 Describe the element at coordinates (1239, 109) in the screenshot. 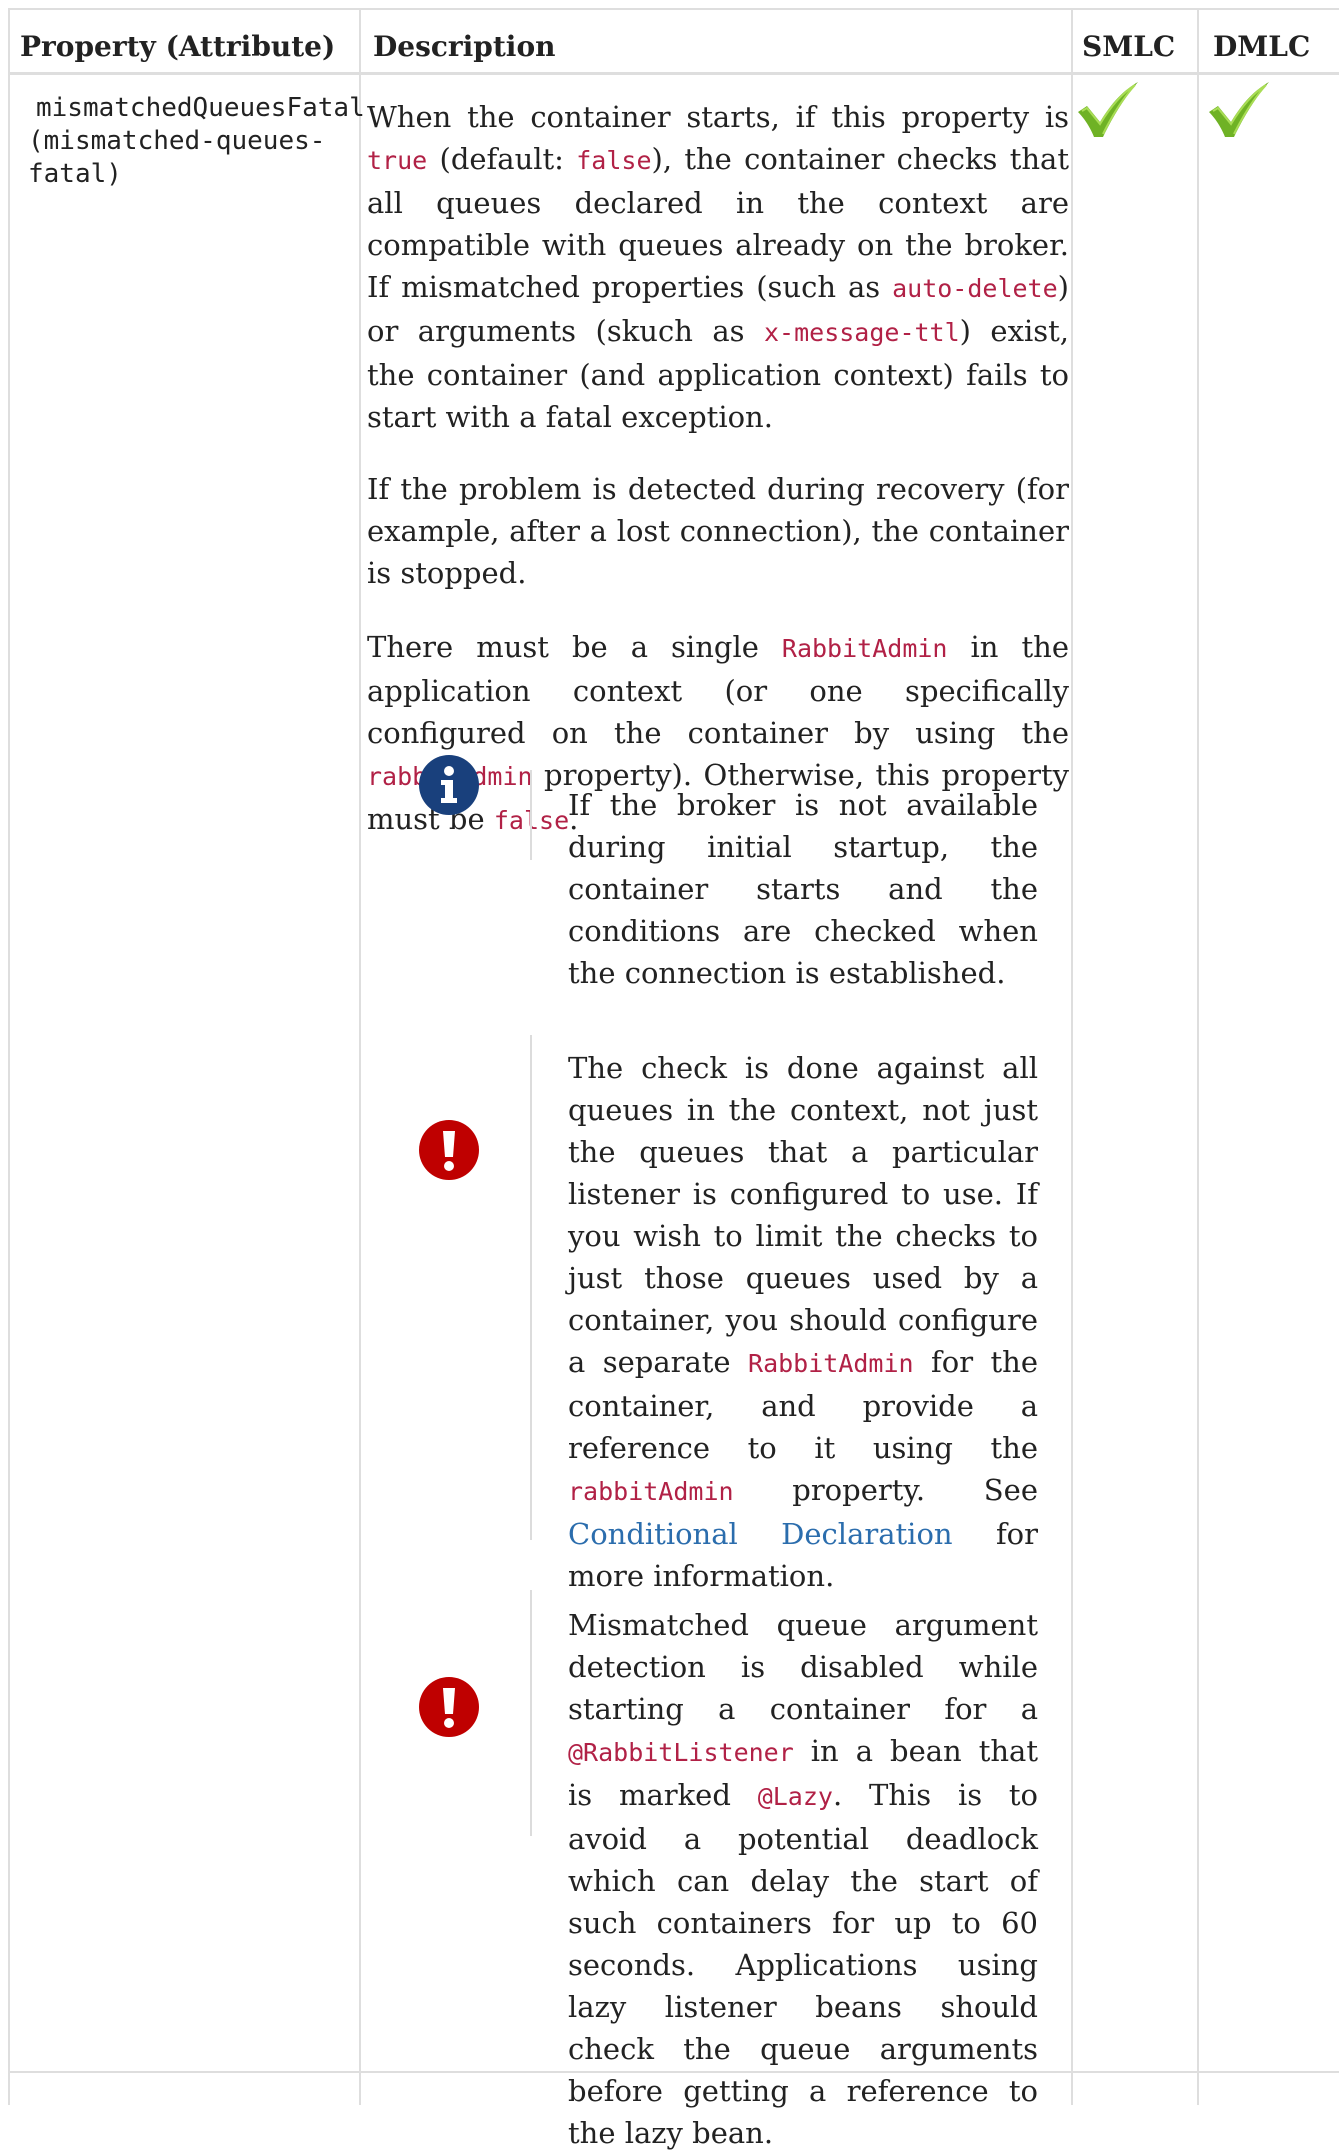

I see `dmlc-checkmark-icon` at that location.